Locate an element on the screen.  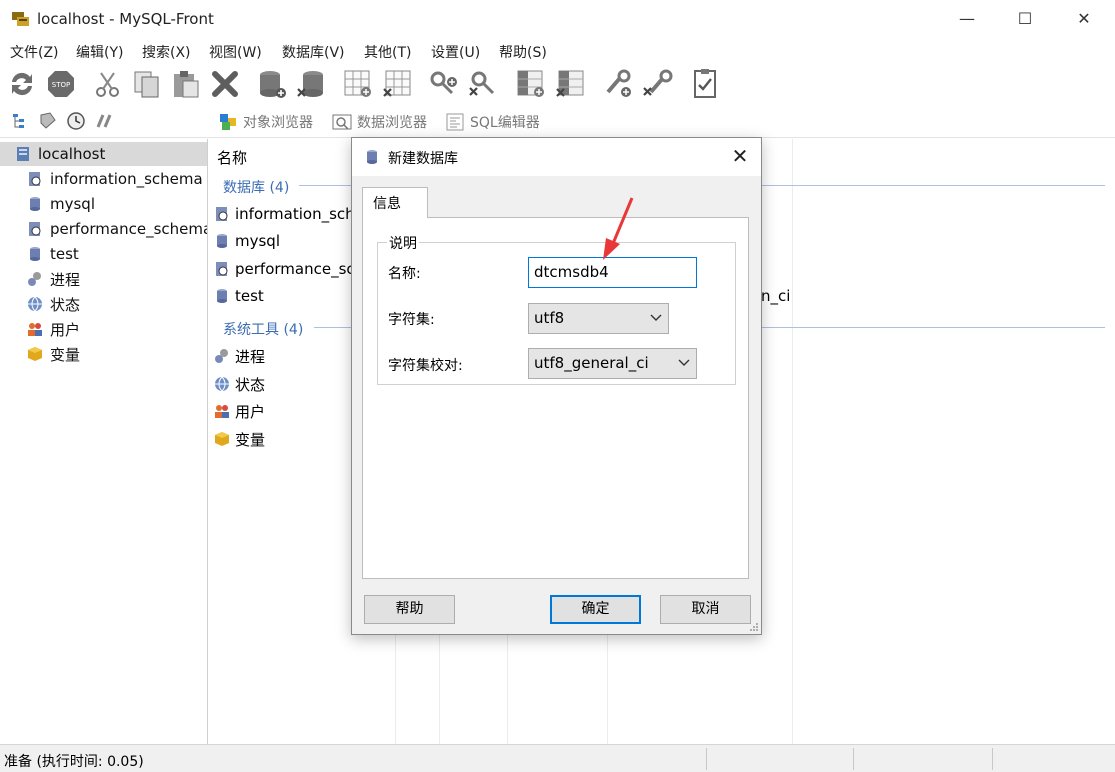
users-icon is located at coordinates (222, 411).